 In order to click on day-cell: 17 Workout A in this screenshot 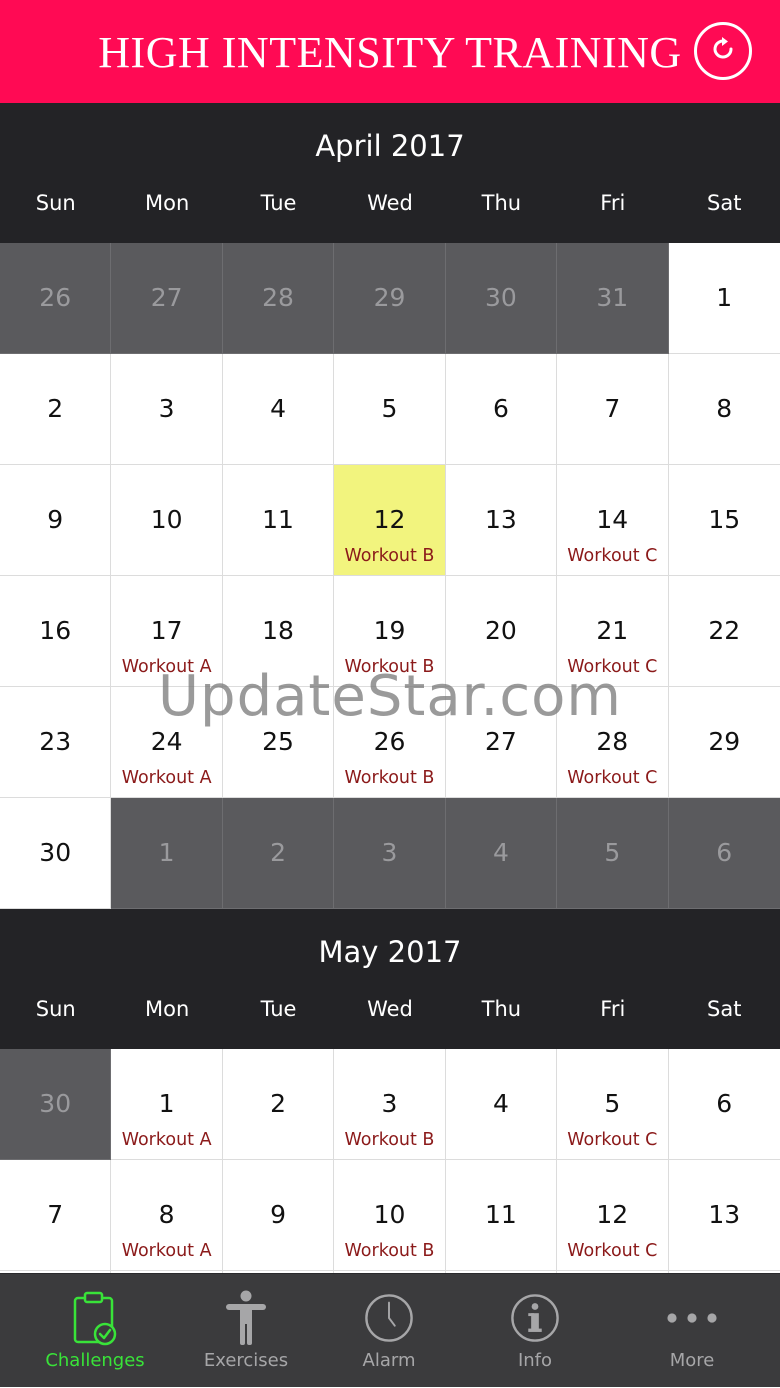, I will do `click(167, 631)`.